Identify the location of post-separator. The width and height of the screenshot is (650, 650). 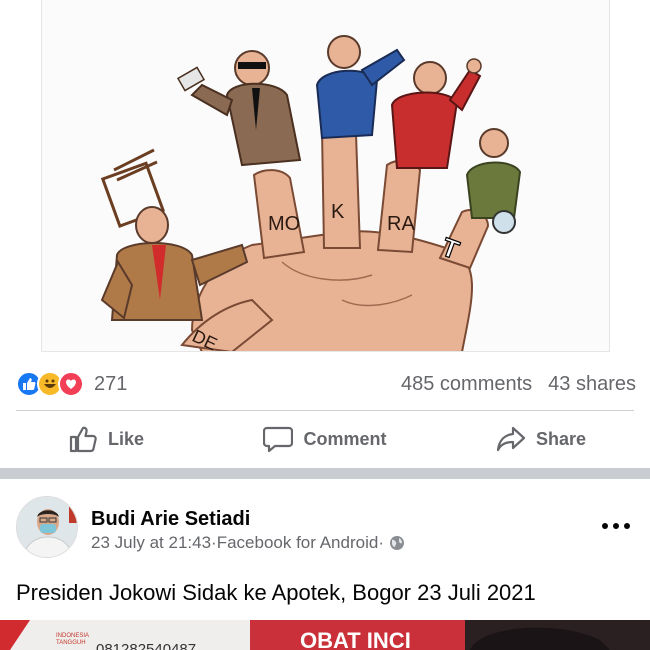
(325, 473).